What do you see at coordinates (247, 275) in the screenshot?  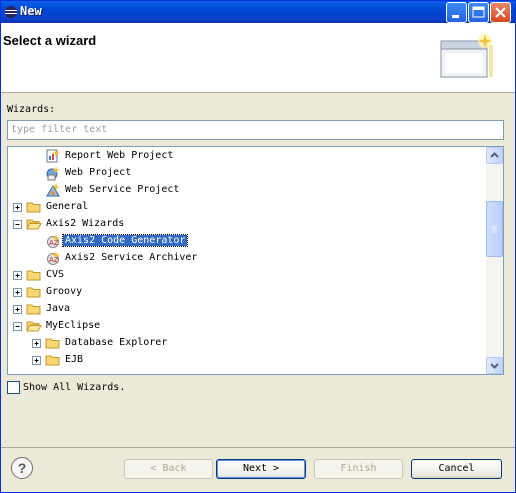 I see `tree-item: CVS` at bounding box center [247, 275].